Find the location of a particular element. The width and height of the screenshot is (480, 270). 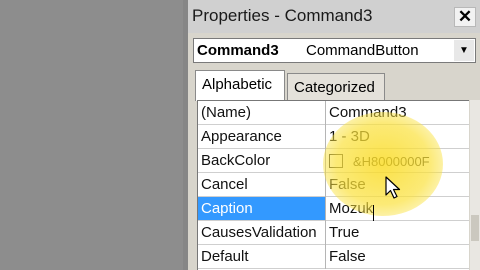

property-name: Appearance is located at coordinates (241, 136).